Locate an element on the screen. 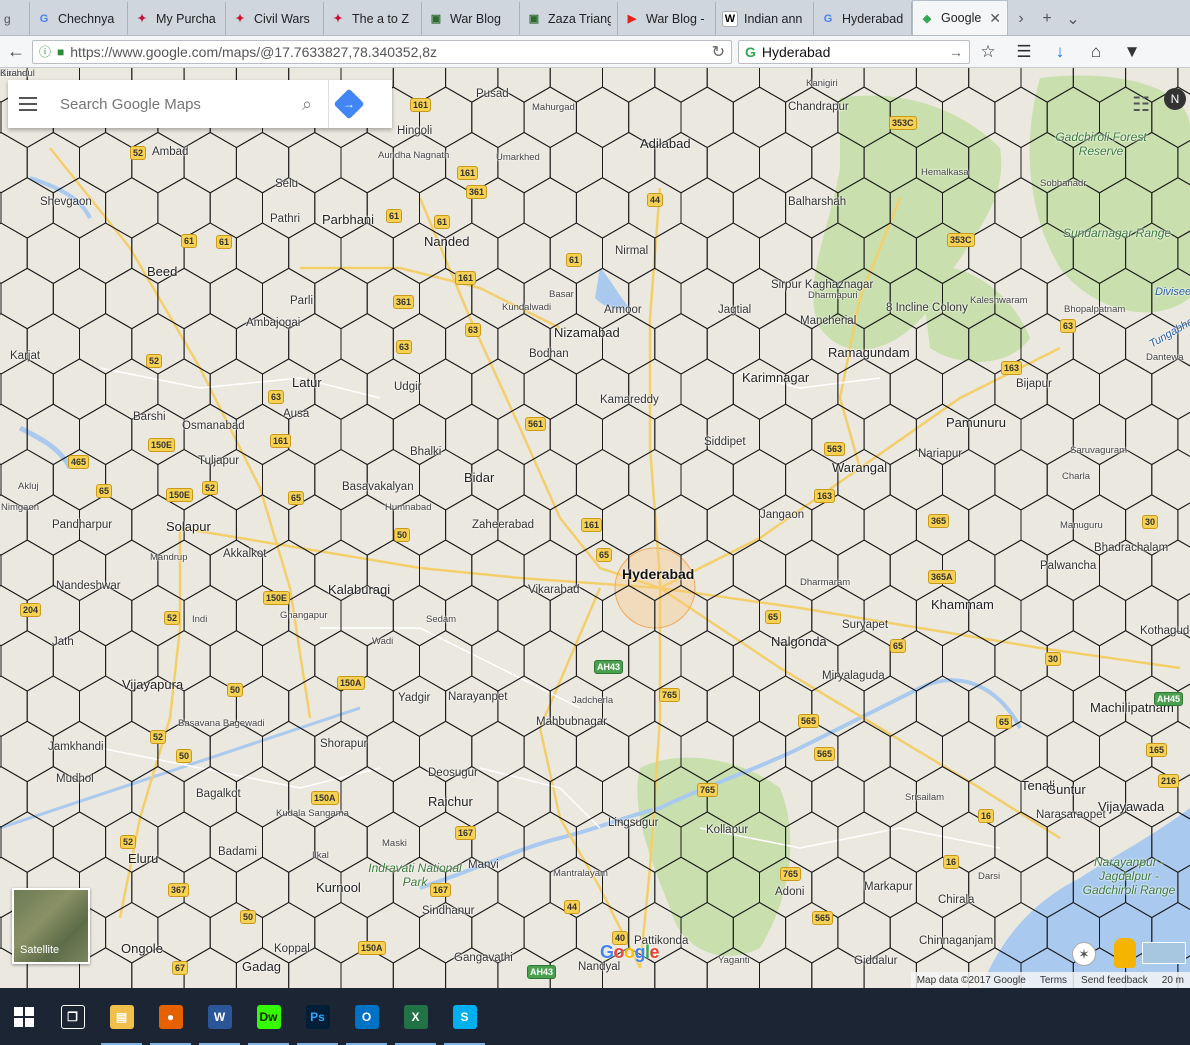 Image resolution: width=1190 pixels, height=1045 pixels. place-label: Saruvaguram is located at coordinates (1098, 450).